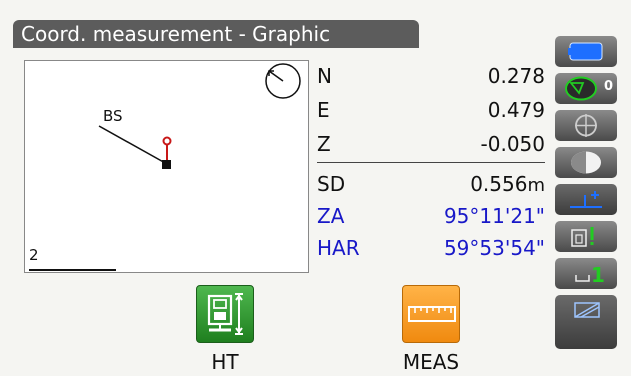 This screenshot has height=376, width=631. What do you see at coordinates (431, 362) in the screenshot?
I see `meas-label: MEAS` at bounding box center [431, 362].